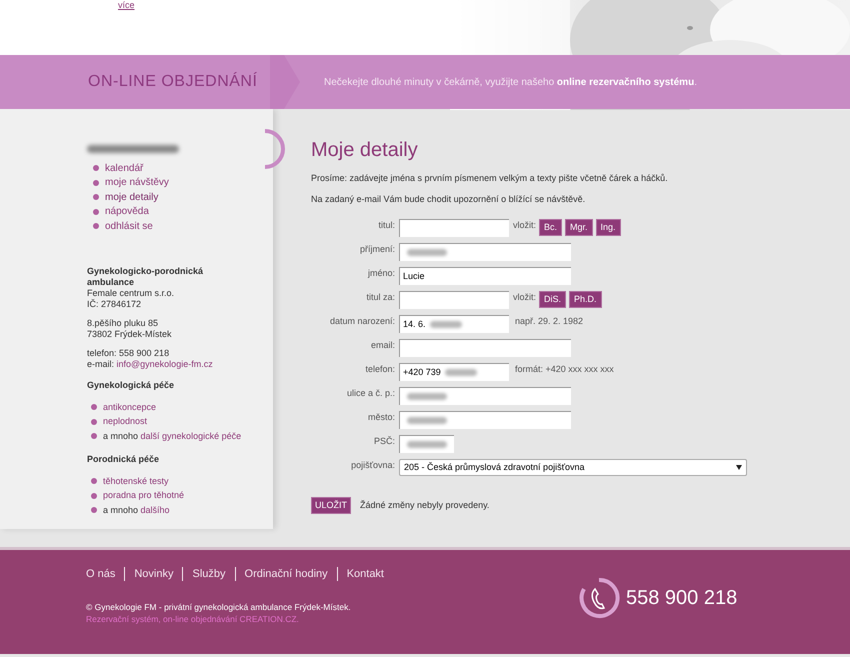  Describe the element at coordinates (126, 5) in the screenshot. I see `more-link: více` at that location.